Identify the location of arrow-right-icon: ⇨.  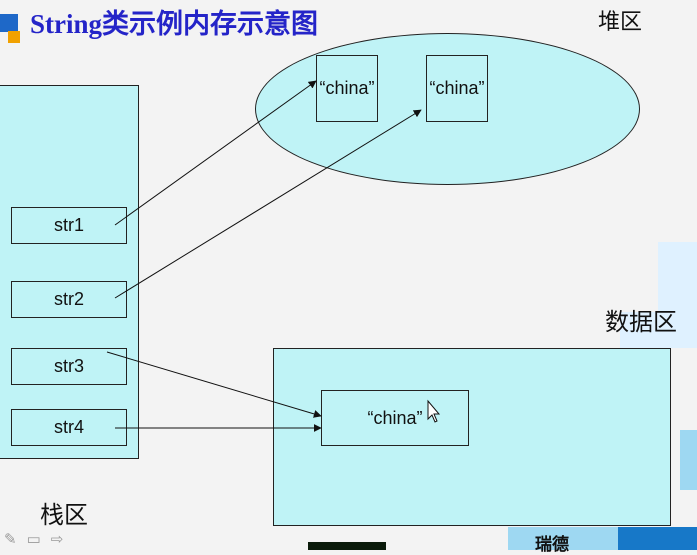
(62, 539).